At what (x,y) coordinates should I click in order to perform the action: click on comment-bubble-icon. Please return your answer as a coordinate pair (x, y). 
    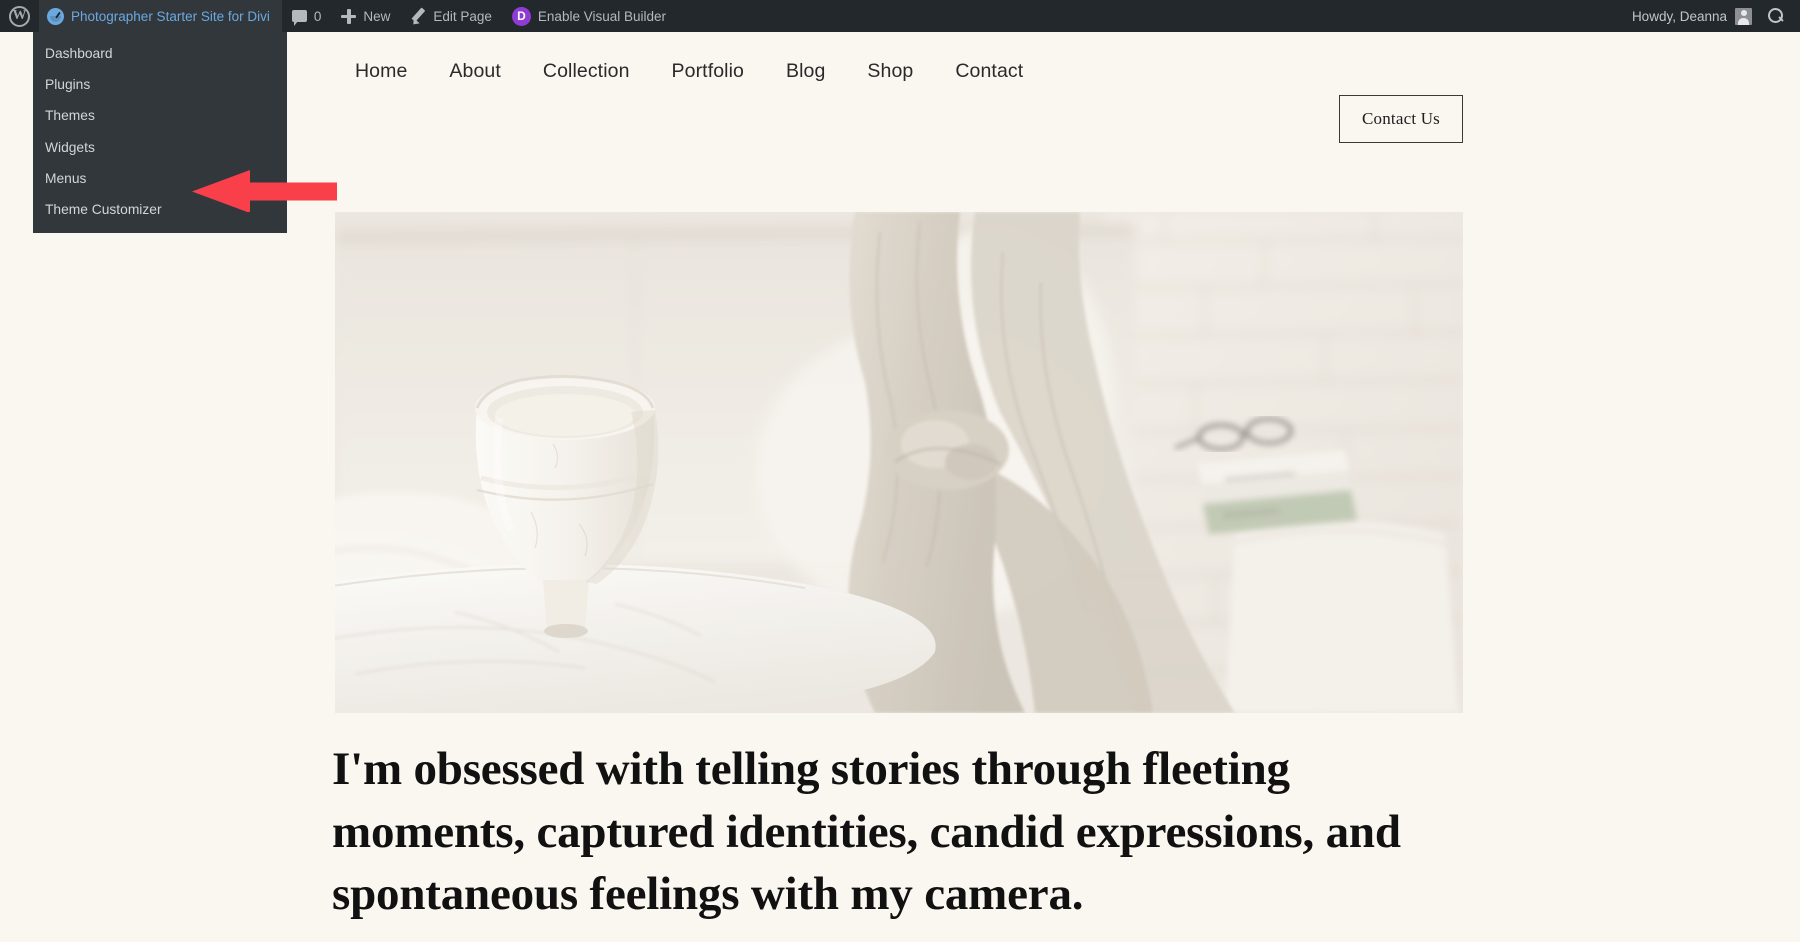
    Looking at the image, I should click on (299, 18).